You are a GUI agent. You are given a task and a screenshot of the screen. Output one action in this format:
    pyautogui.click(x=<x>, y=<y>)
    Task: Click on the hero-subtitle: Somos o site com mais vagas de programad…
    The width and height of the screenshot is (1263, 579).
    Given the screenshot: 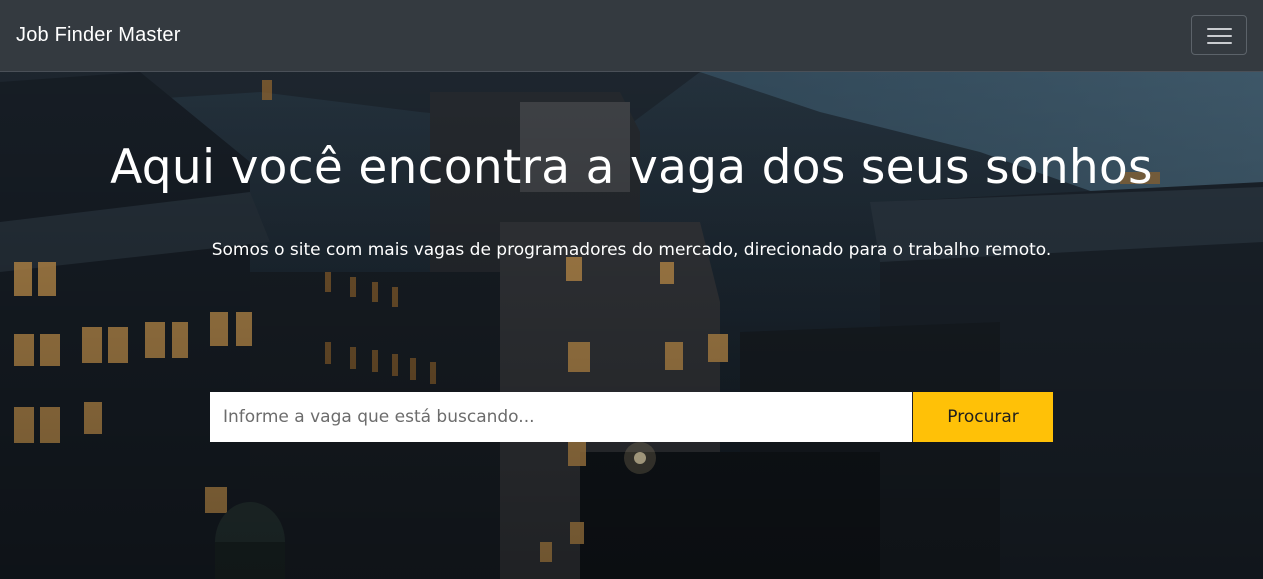 What is the action you would take?
    pyautogui.click(x=631, y=250)
    